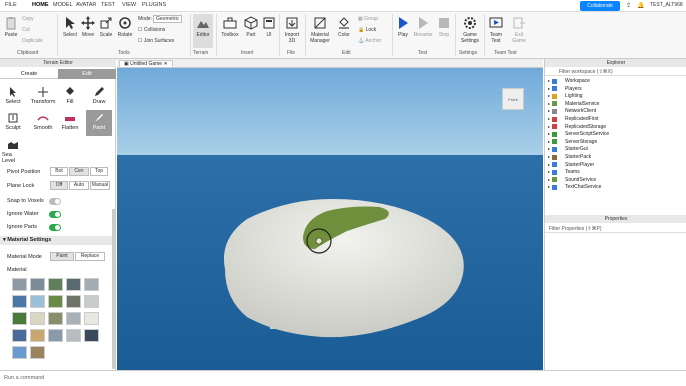 This screenshot has width=686, height=386. Describe the element at coordinates (640, 5) in the screenshot. I see `notification-icon: 🔔` at that location.